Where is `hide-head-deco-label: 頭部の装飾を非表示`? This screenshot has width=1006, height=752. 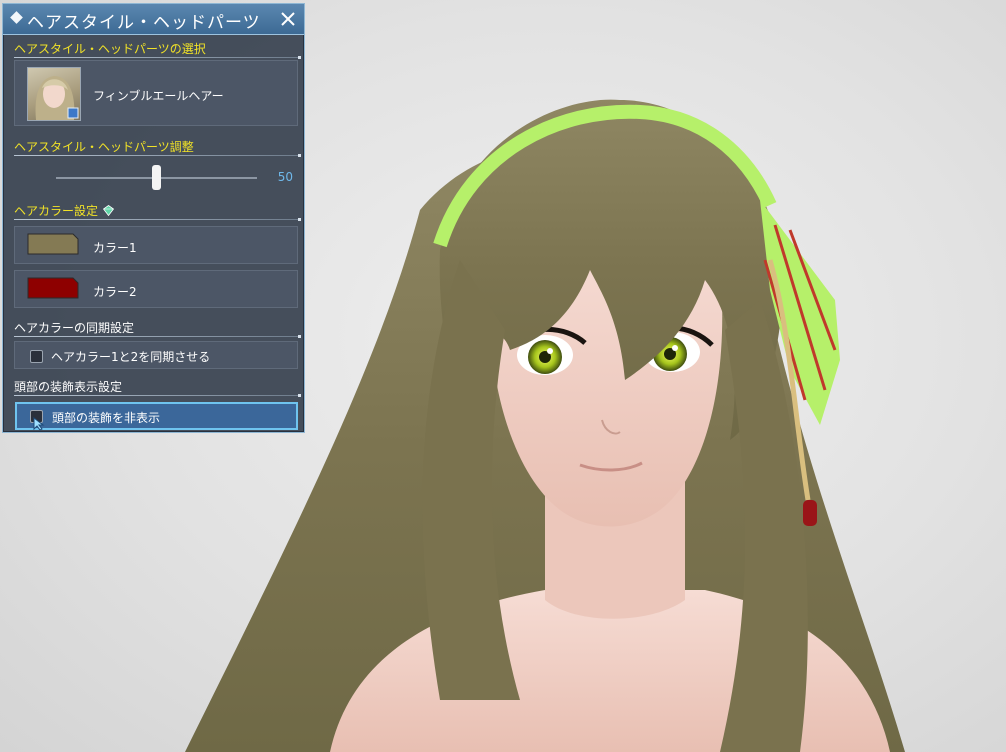 hide-head-deco-label: 頭部の装飾を非表示 is located at coordinates (106, 418).